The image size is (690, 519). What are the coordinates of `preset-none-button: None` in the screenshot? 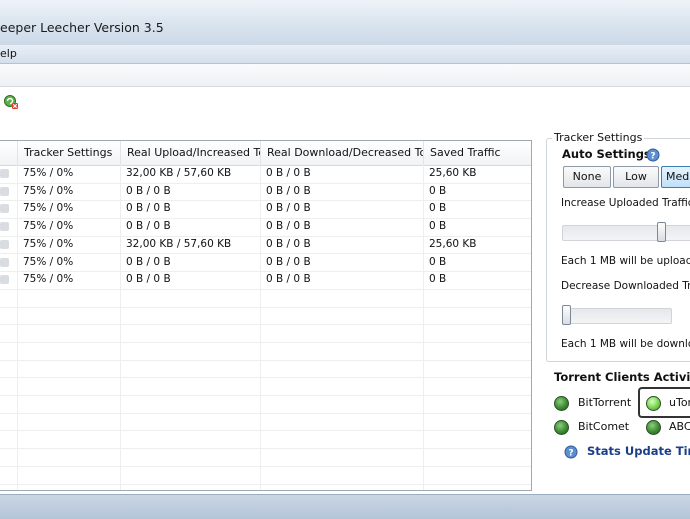 It's located at (587, 177).